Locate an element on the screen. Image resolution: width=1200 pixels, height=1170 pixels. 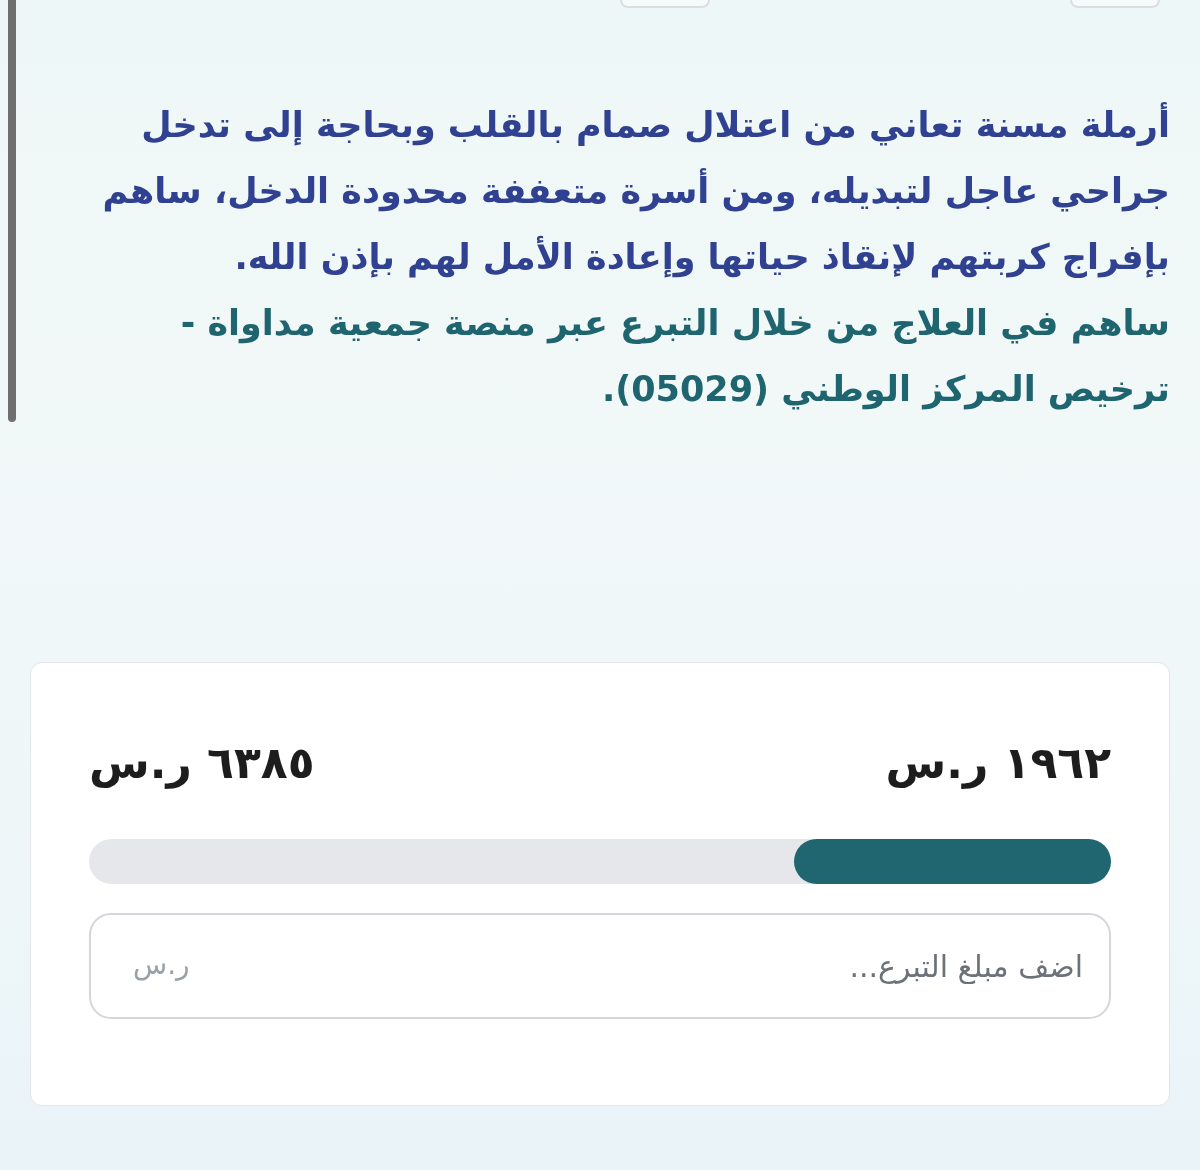
goal-amount: ٦٣٨٥ ر.س is located at coordinates (202, 763).